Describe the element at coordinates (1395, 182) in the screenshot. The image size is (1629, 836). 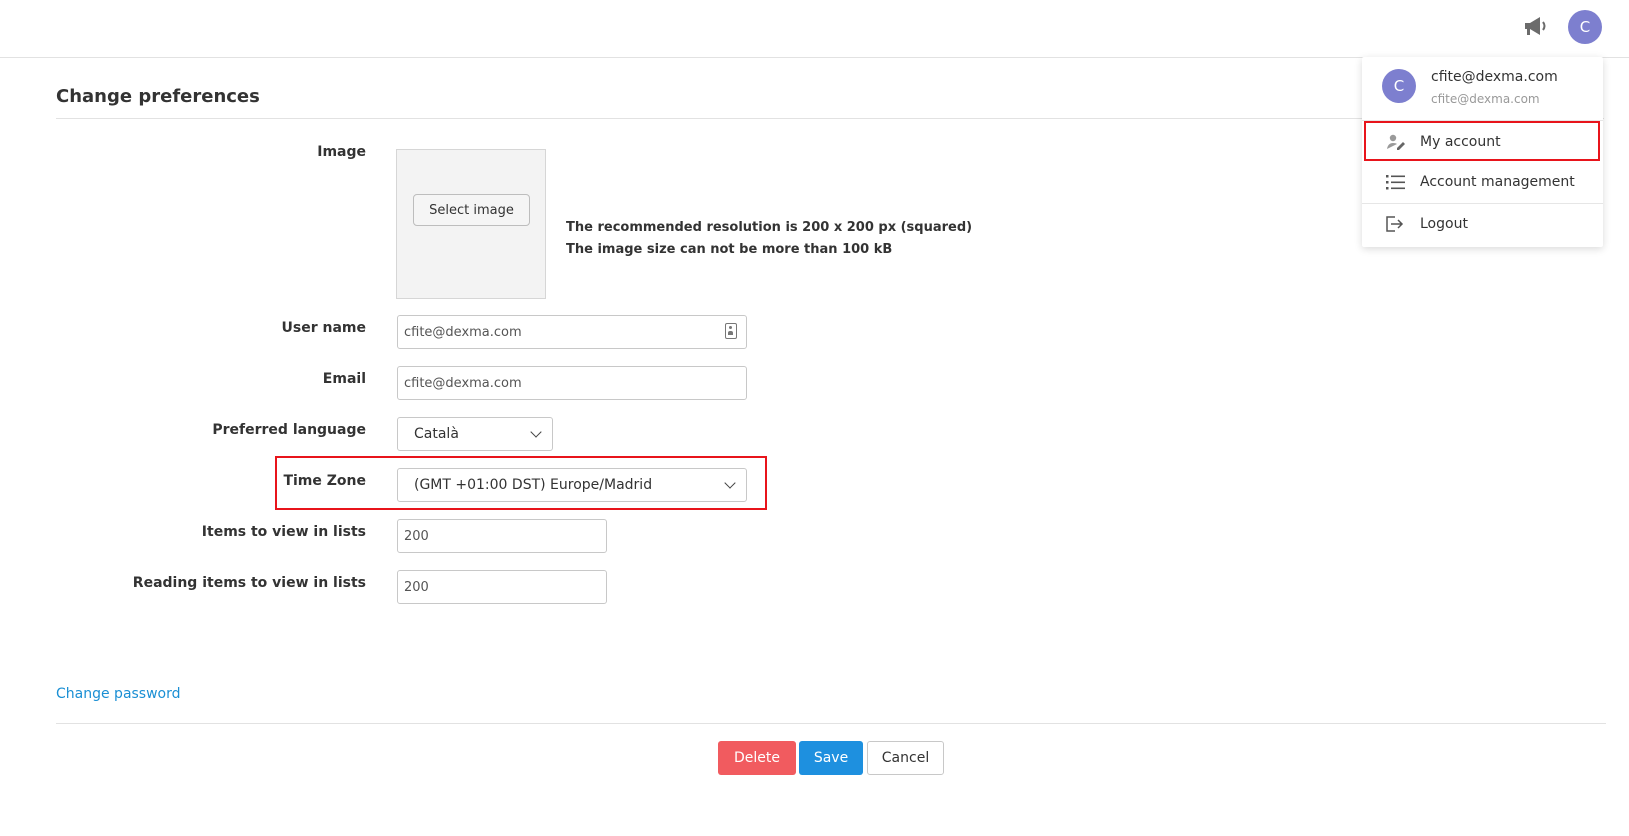
I see `list-icon` at that location.